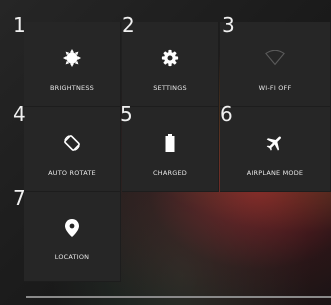 The image size is (331, 305). I want to click on tile-label-brightness: BRIGHTNESS, so click(71, 88).